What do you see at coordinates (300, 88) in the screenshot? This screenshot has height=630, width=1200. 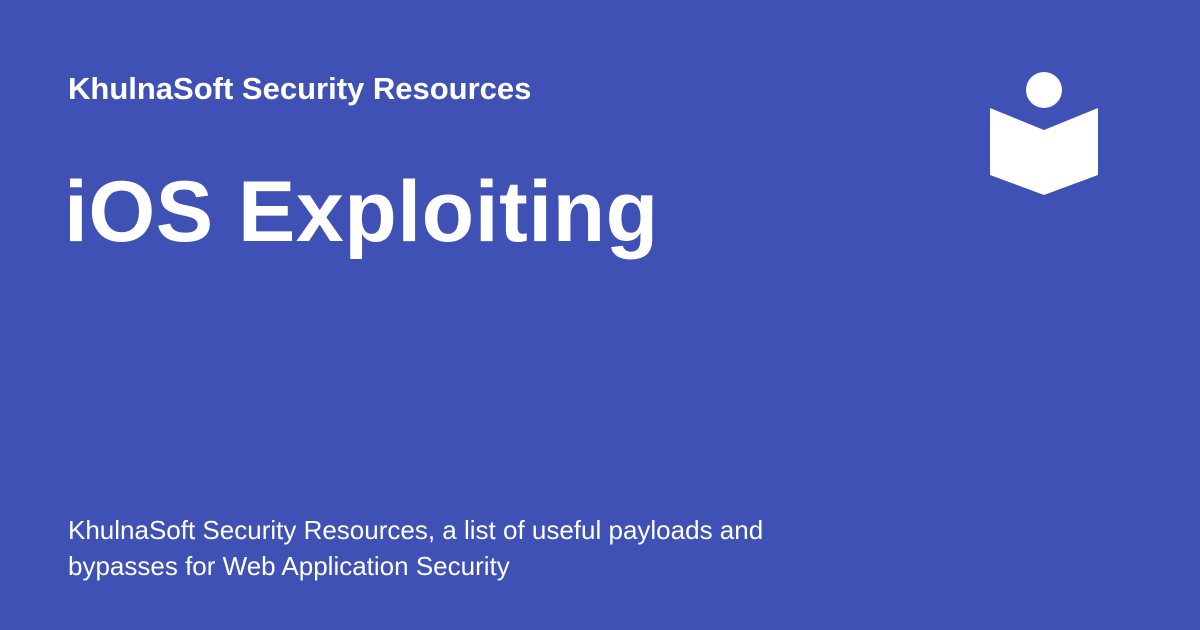 I see `site-name: KhulnaSoft Security Resources` at bounding box center [300, 88].